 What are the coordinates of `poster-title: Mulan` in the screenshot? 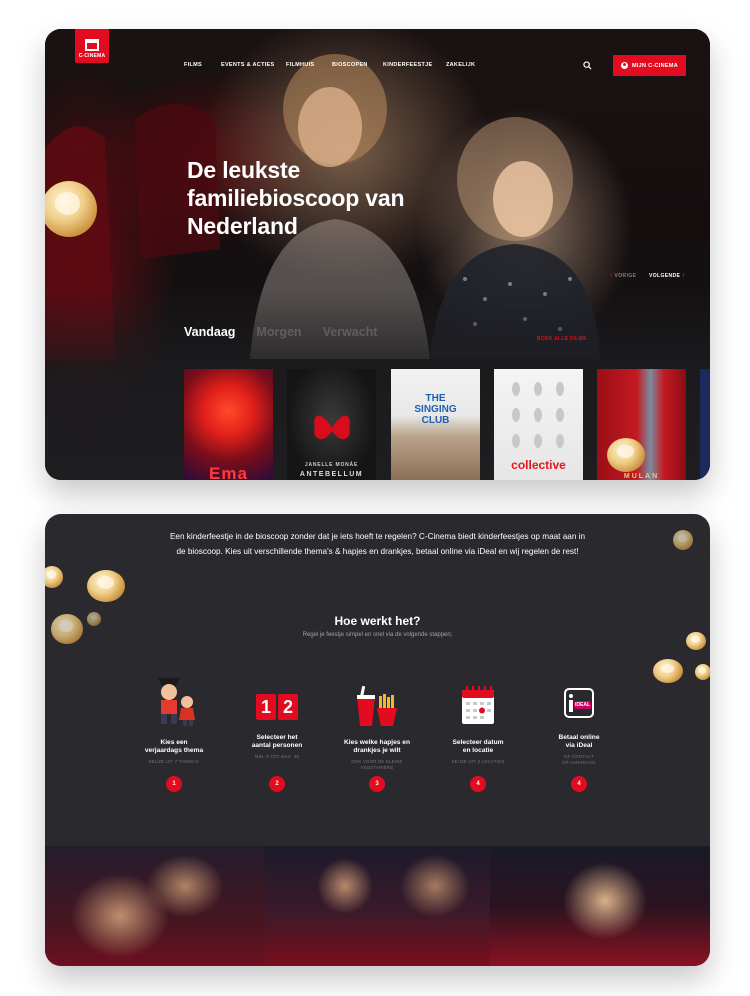 It's located at (641, 476).